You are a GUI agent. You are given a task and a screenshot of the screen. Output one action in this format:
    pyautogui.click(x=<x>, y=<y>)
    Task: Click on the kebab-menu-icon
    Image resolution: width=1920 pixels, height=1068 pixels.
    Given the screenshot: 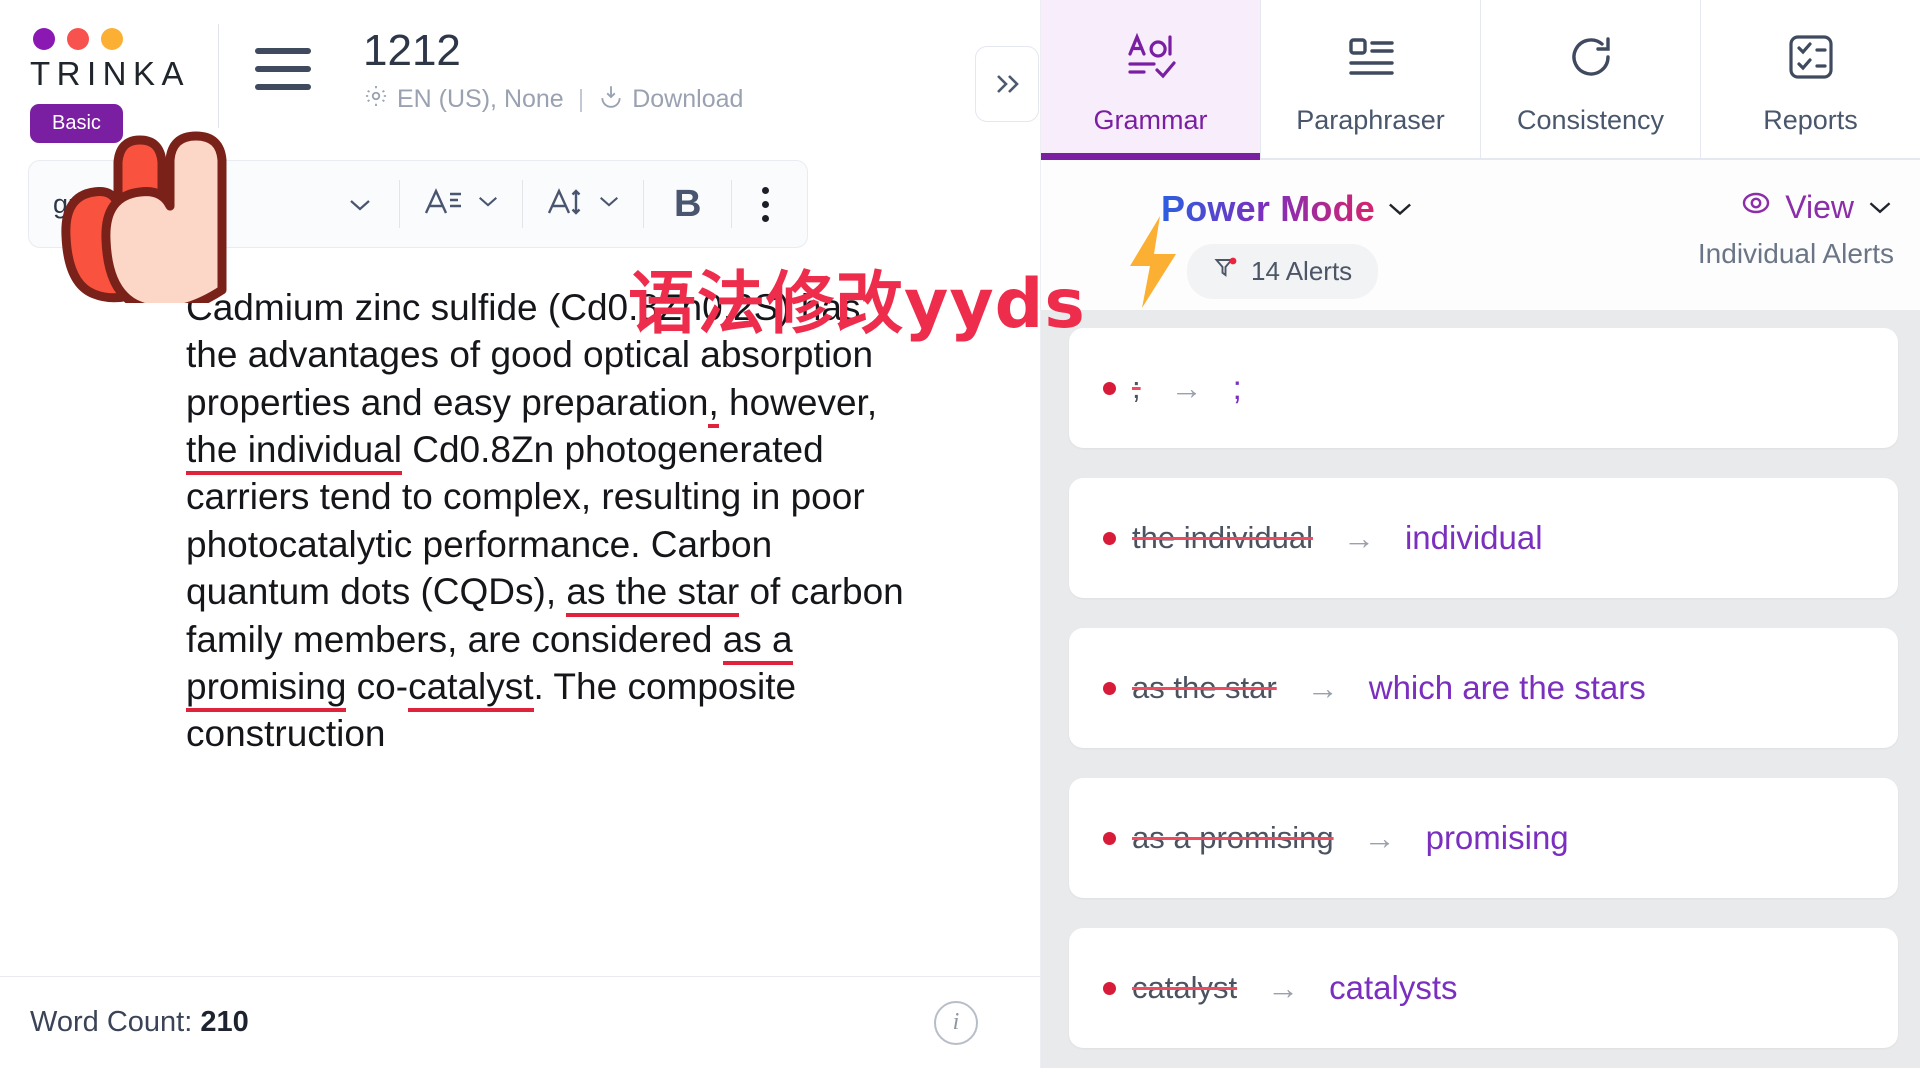 What is the action you would take?
    pyautogui.click(x=765, y=204)
    